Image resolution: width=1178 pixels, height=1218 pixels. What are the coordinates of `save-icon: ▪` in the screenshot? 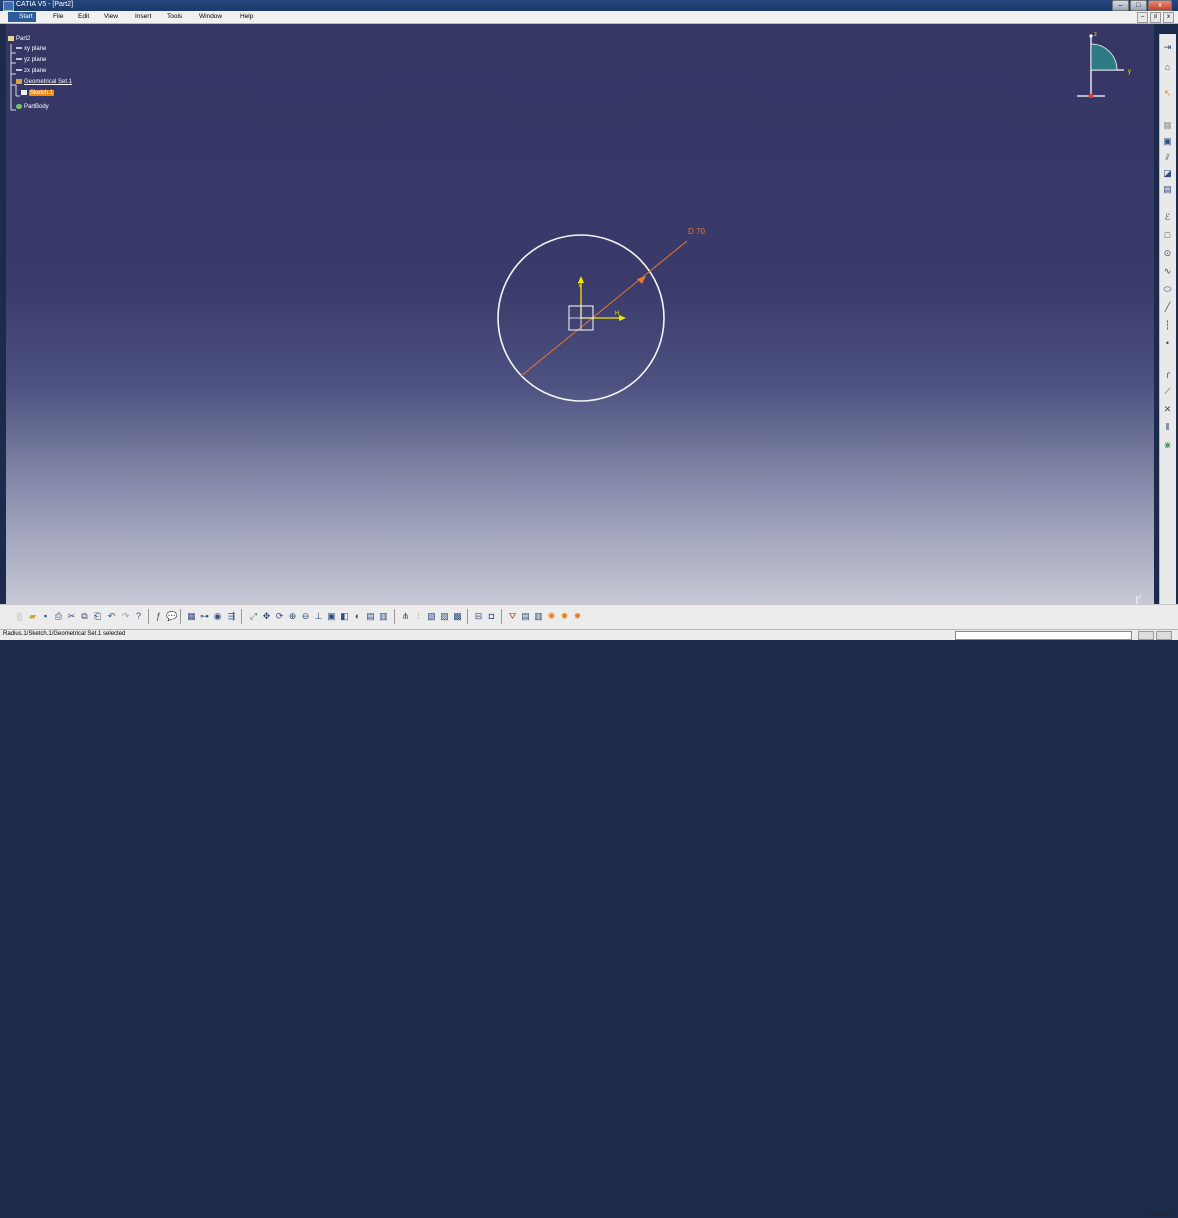 It's located at (45, 616).